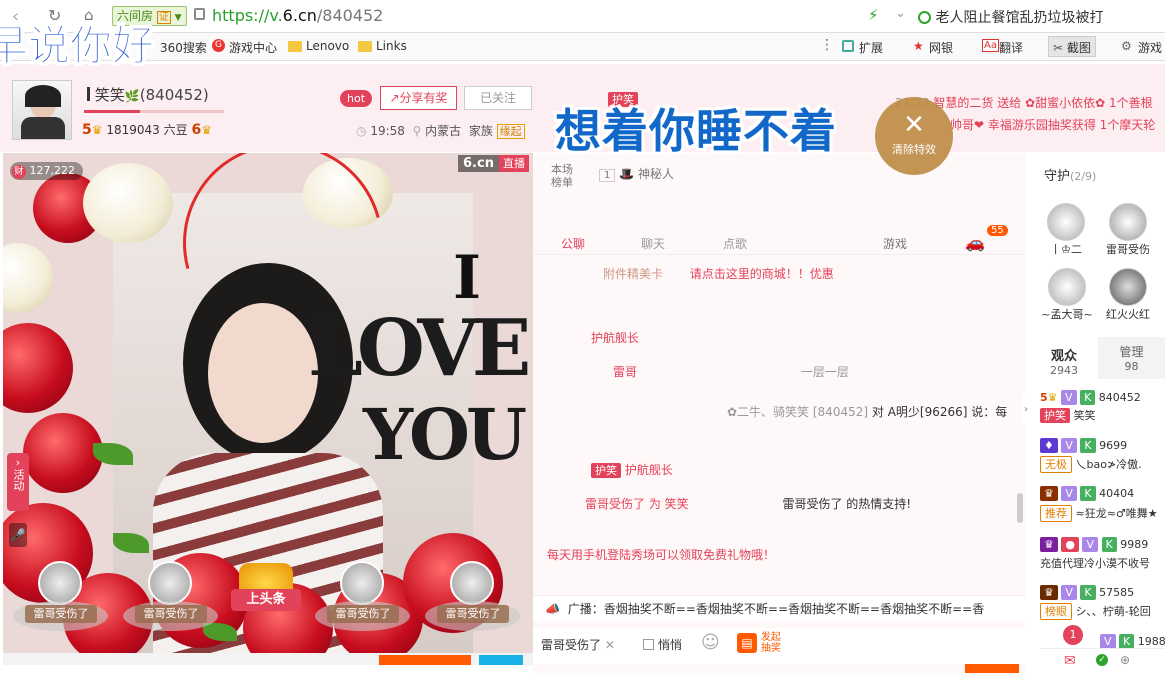 This screenshot has height=674, width=1165. I want to click on toolbar-translate: 翻译, so click(1011, 47).